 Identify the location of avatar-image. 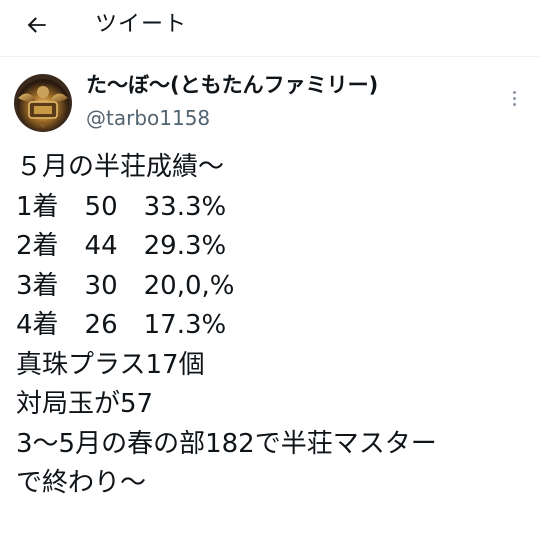
(43, 103).